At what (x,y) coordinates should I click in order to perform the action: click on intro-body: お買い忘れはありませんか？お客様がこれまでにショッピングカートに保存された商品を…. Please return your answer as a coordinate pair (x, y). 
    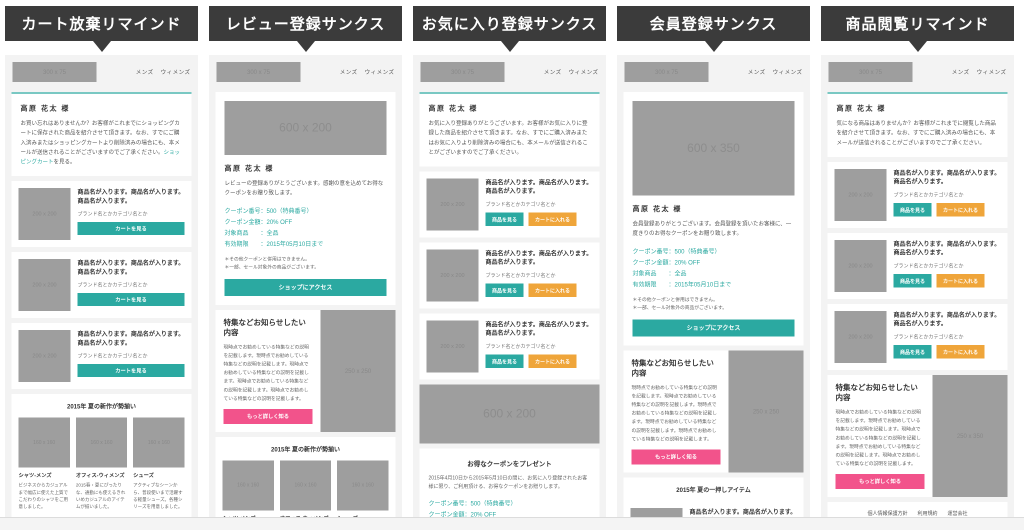
    Looking at the image, I should click on (100, 138).